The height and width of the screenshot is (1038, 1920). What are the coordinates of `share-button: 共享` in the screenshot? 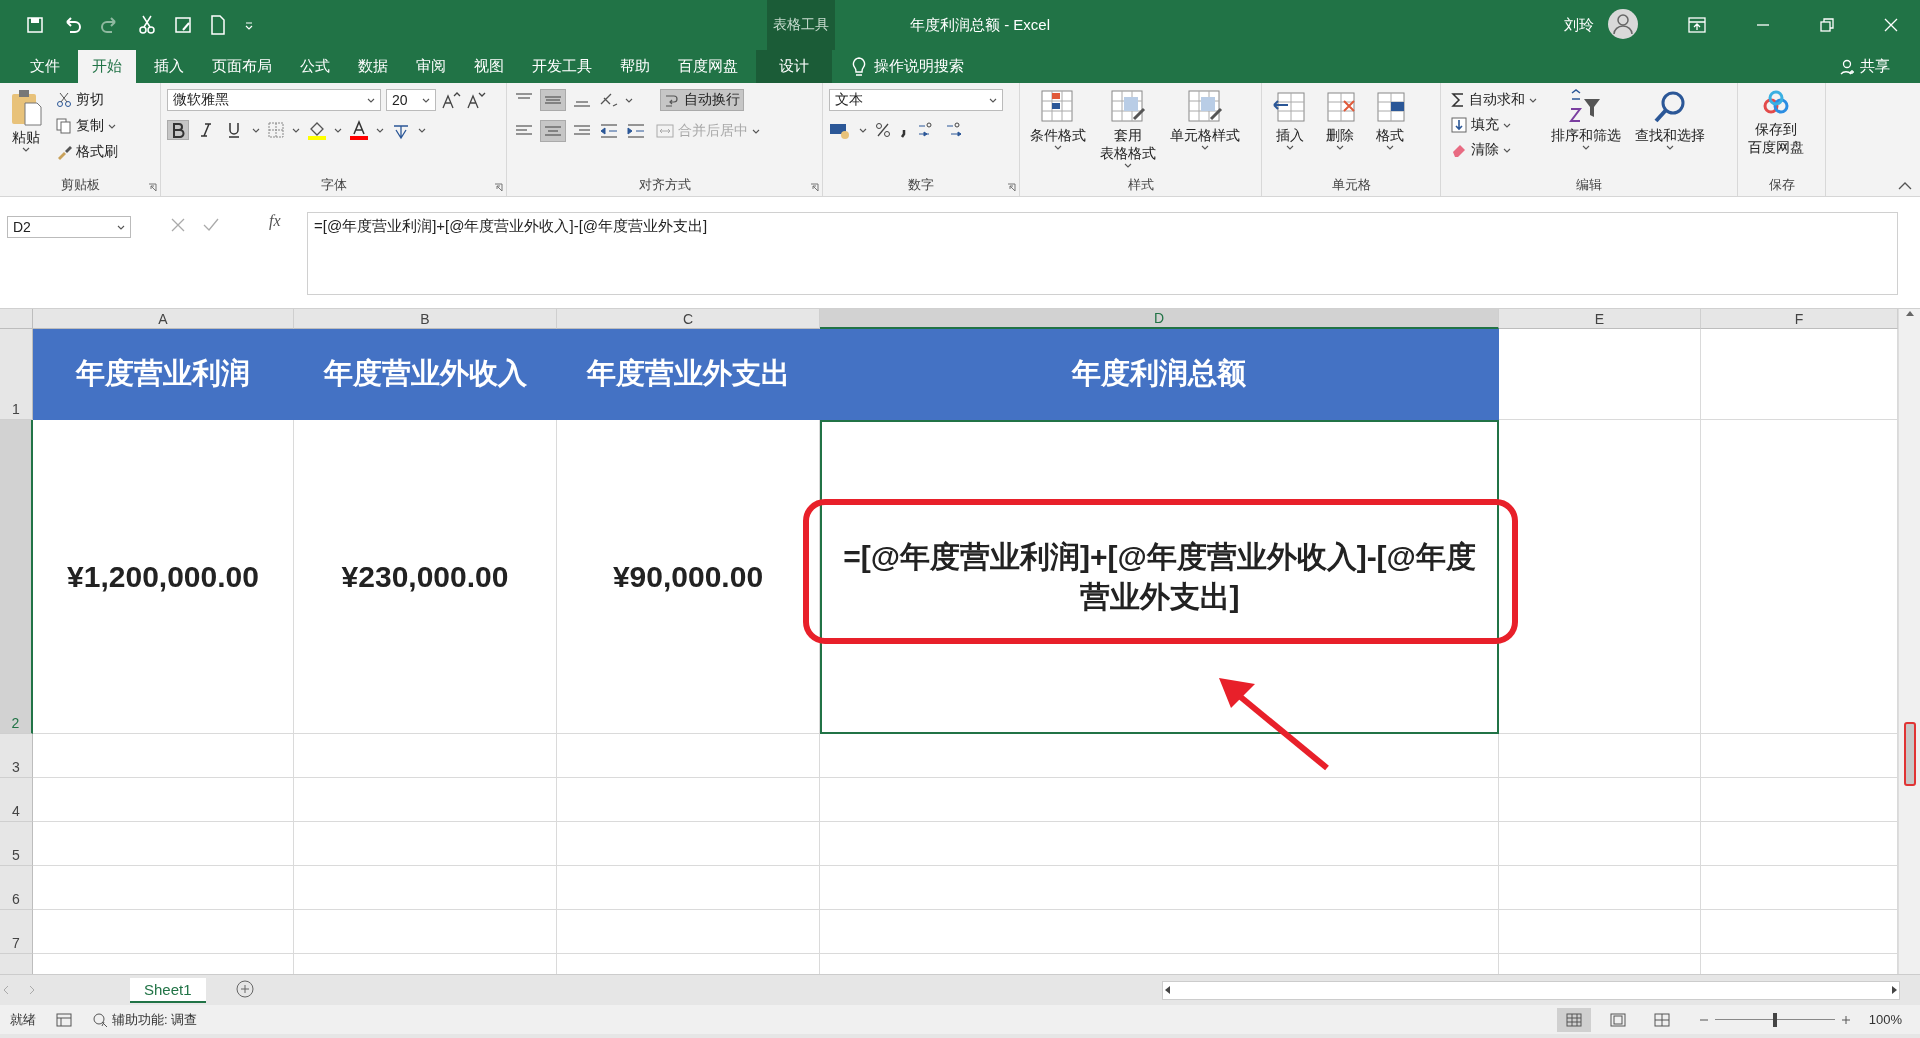 It's located at (1865, 66).